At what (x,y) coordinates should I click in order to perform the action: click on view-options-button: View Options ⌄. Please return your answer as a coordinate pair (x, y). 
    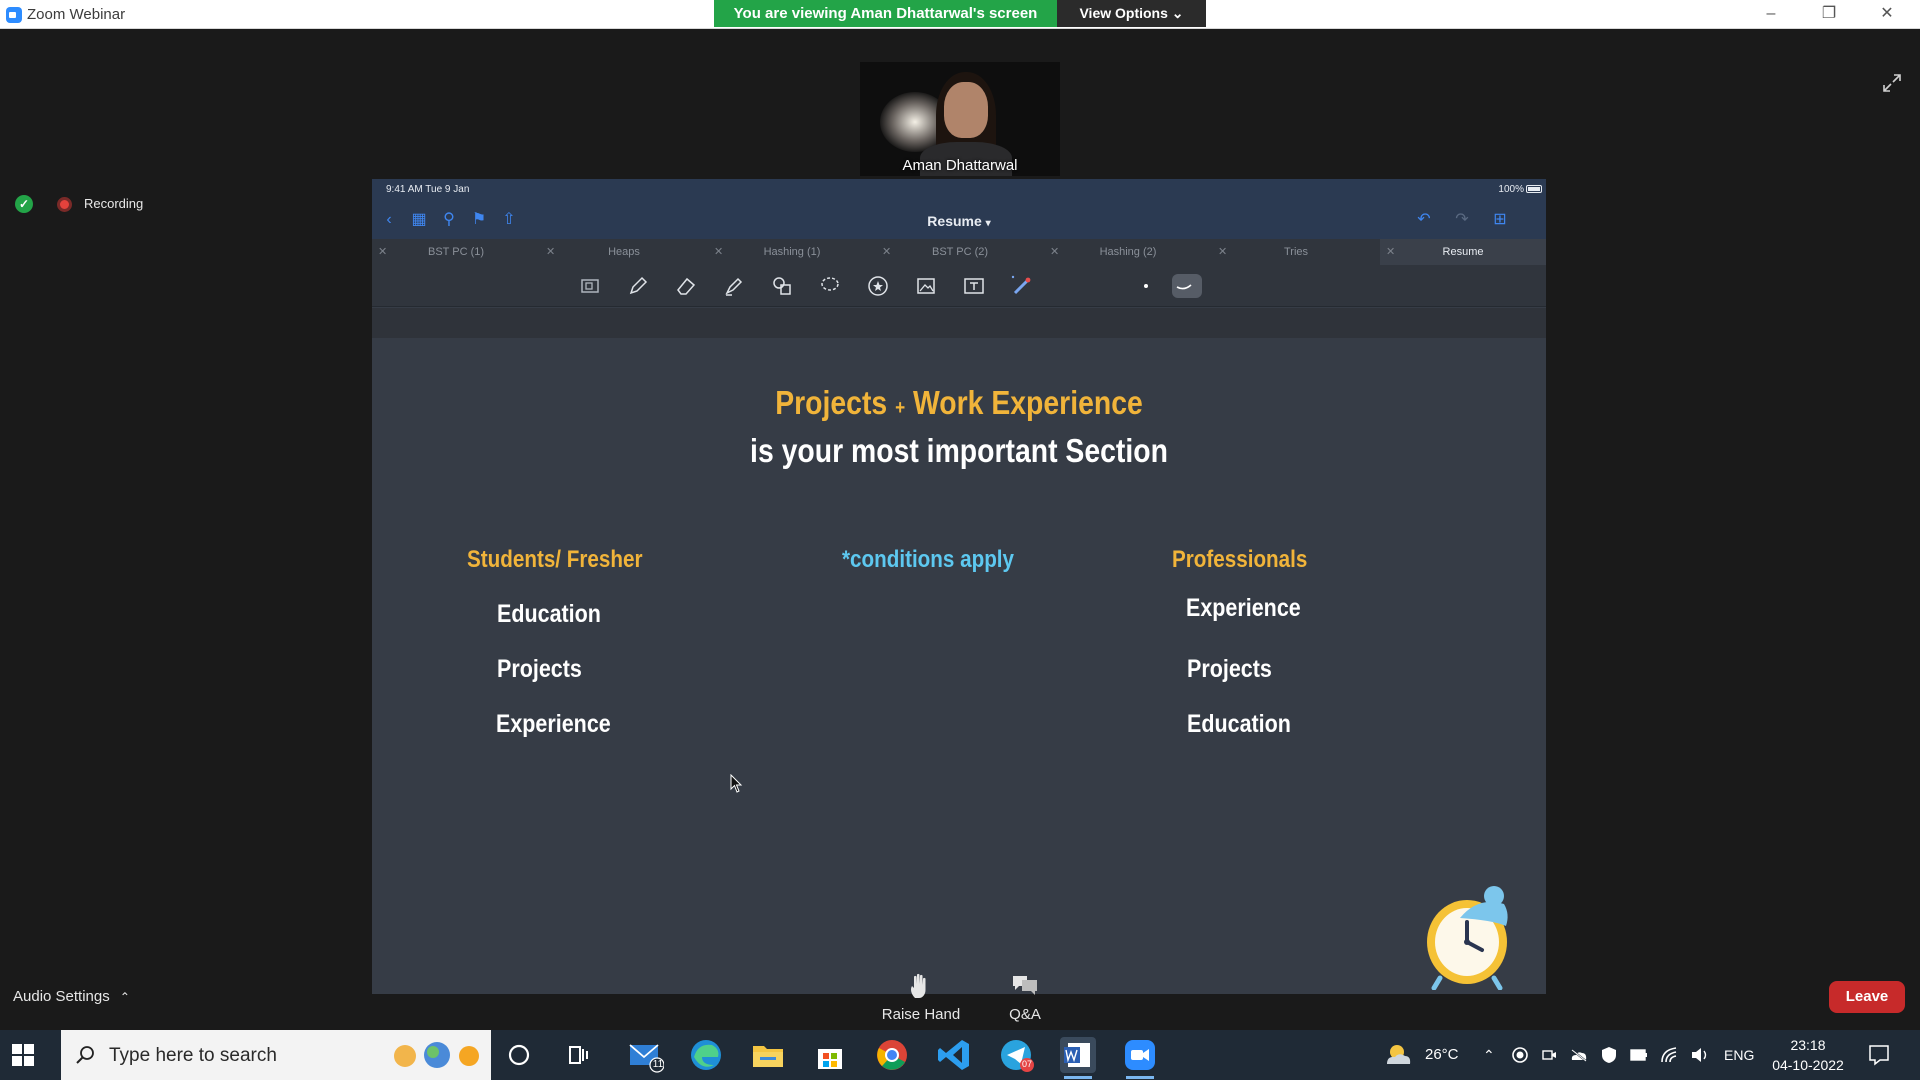
    Looking at the image, I should click on (1131, 13).